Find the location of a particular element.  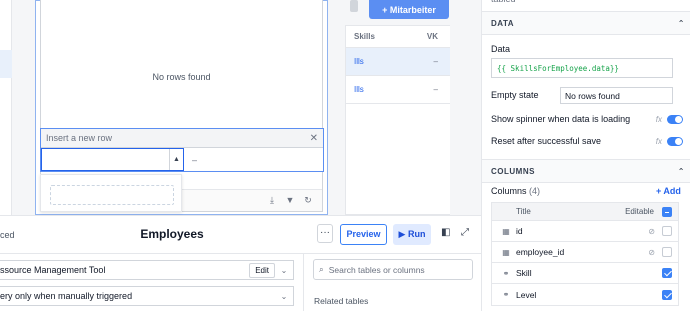

reset-setting: Reset after successful save fx is located at coordinates (587, 141).